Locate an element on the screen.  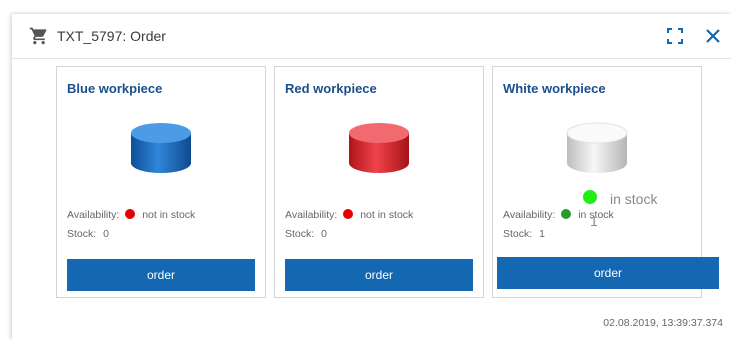
dialog-title: TXT_5797: Order is located at coordinates (111, 36).